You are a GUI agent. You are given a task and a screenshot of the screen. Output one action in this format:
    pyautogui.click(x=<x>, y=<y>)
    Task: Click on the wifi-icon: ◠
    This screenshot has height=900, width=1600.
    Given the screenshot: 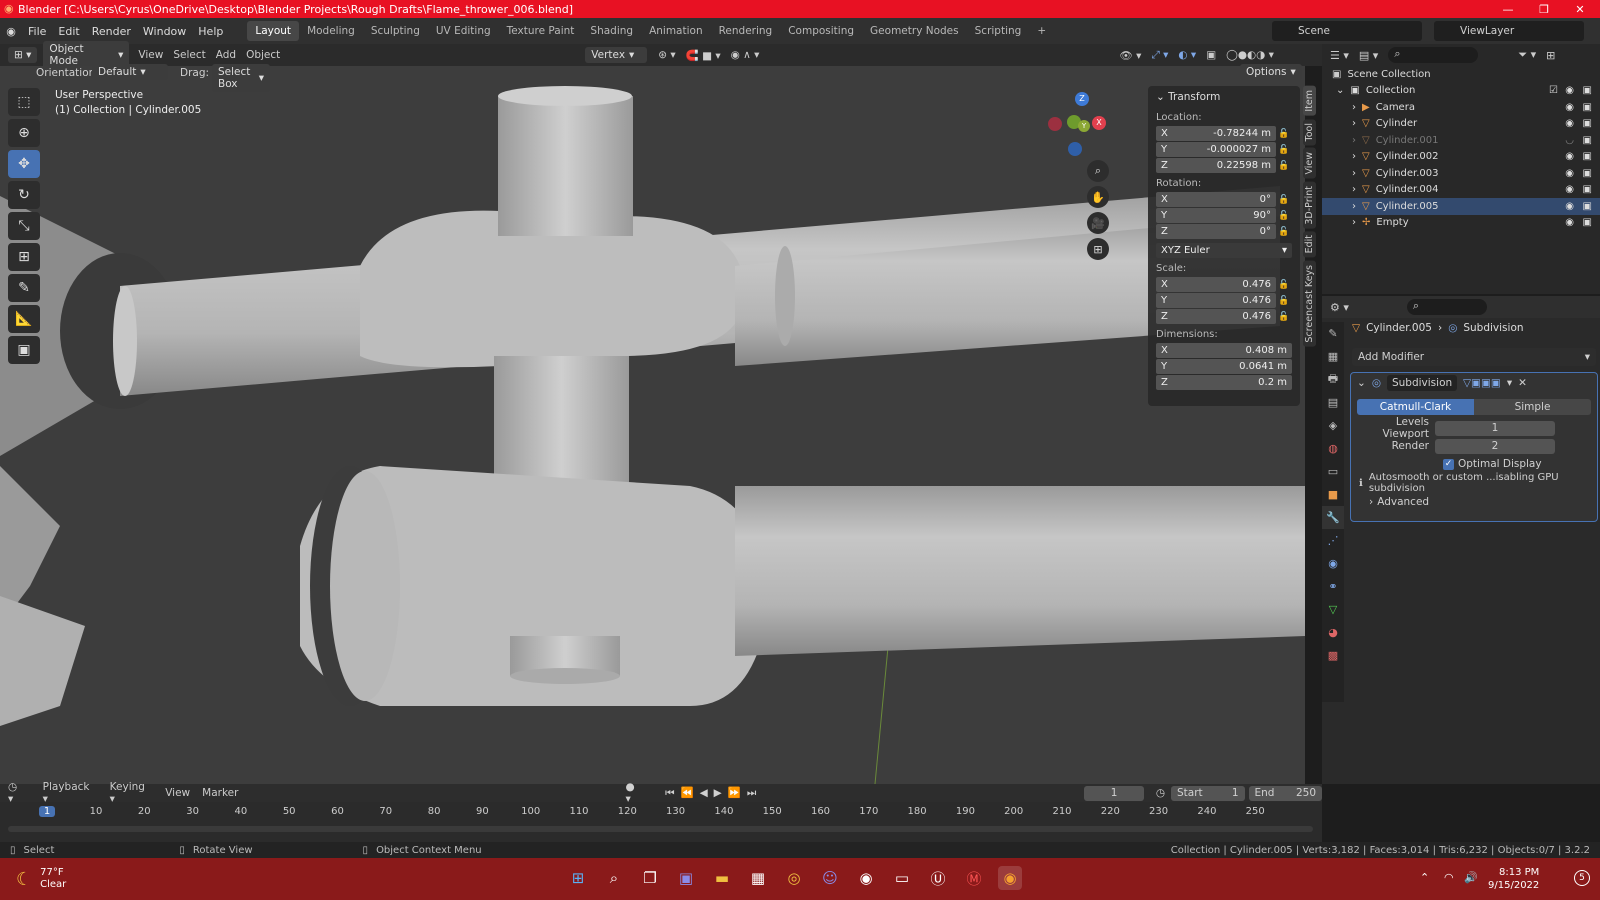 What is the action you would take?
    pyautogui.click(x=1449, y=877)
    